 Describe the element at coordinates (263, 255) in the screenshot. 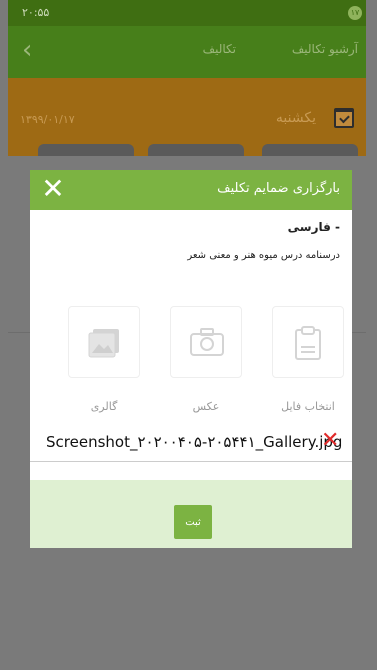

I see `assignment-description: درسنامه درس میوه هنر و معنی شعر` at that location.